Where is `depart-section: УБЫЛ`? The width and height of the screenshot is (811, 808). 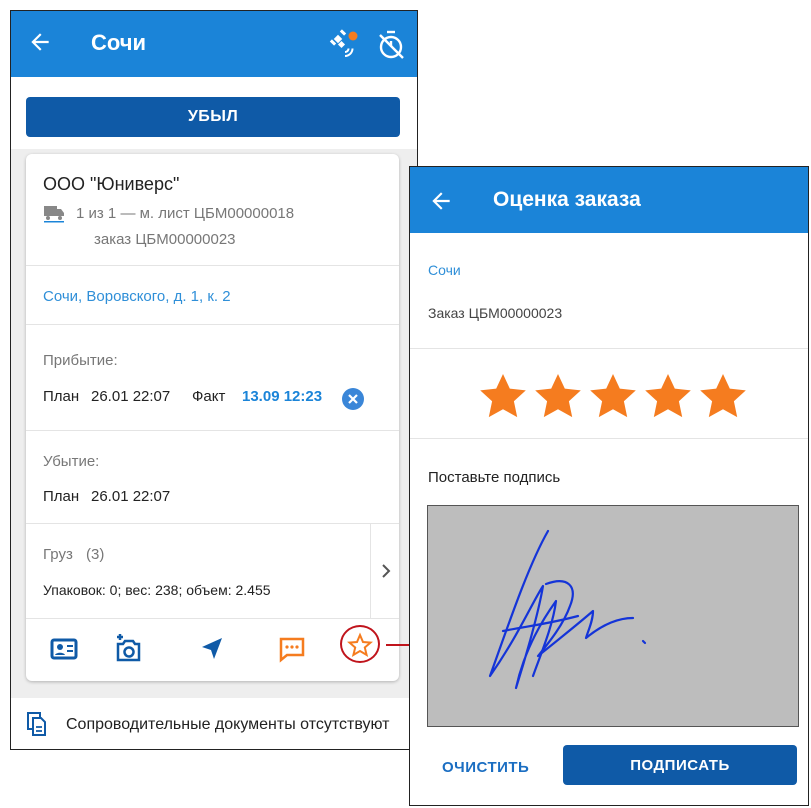
depart-section: УБЫЛ is located at coordinates (214, 113).